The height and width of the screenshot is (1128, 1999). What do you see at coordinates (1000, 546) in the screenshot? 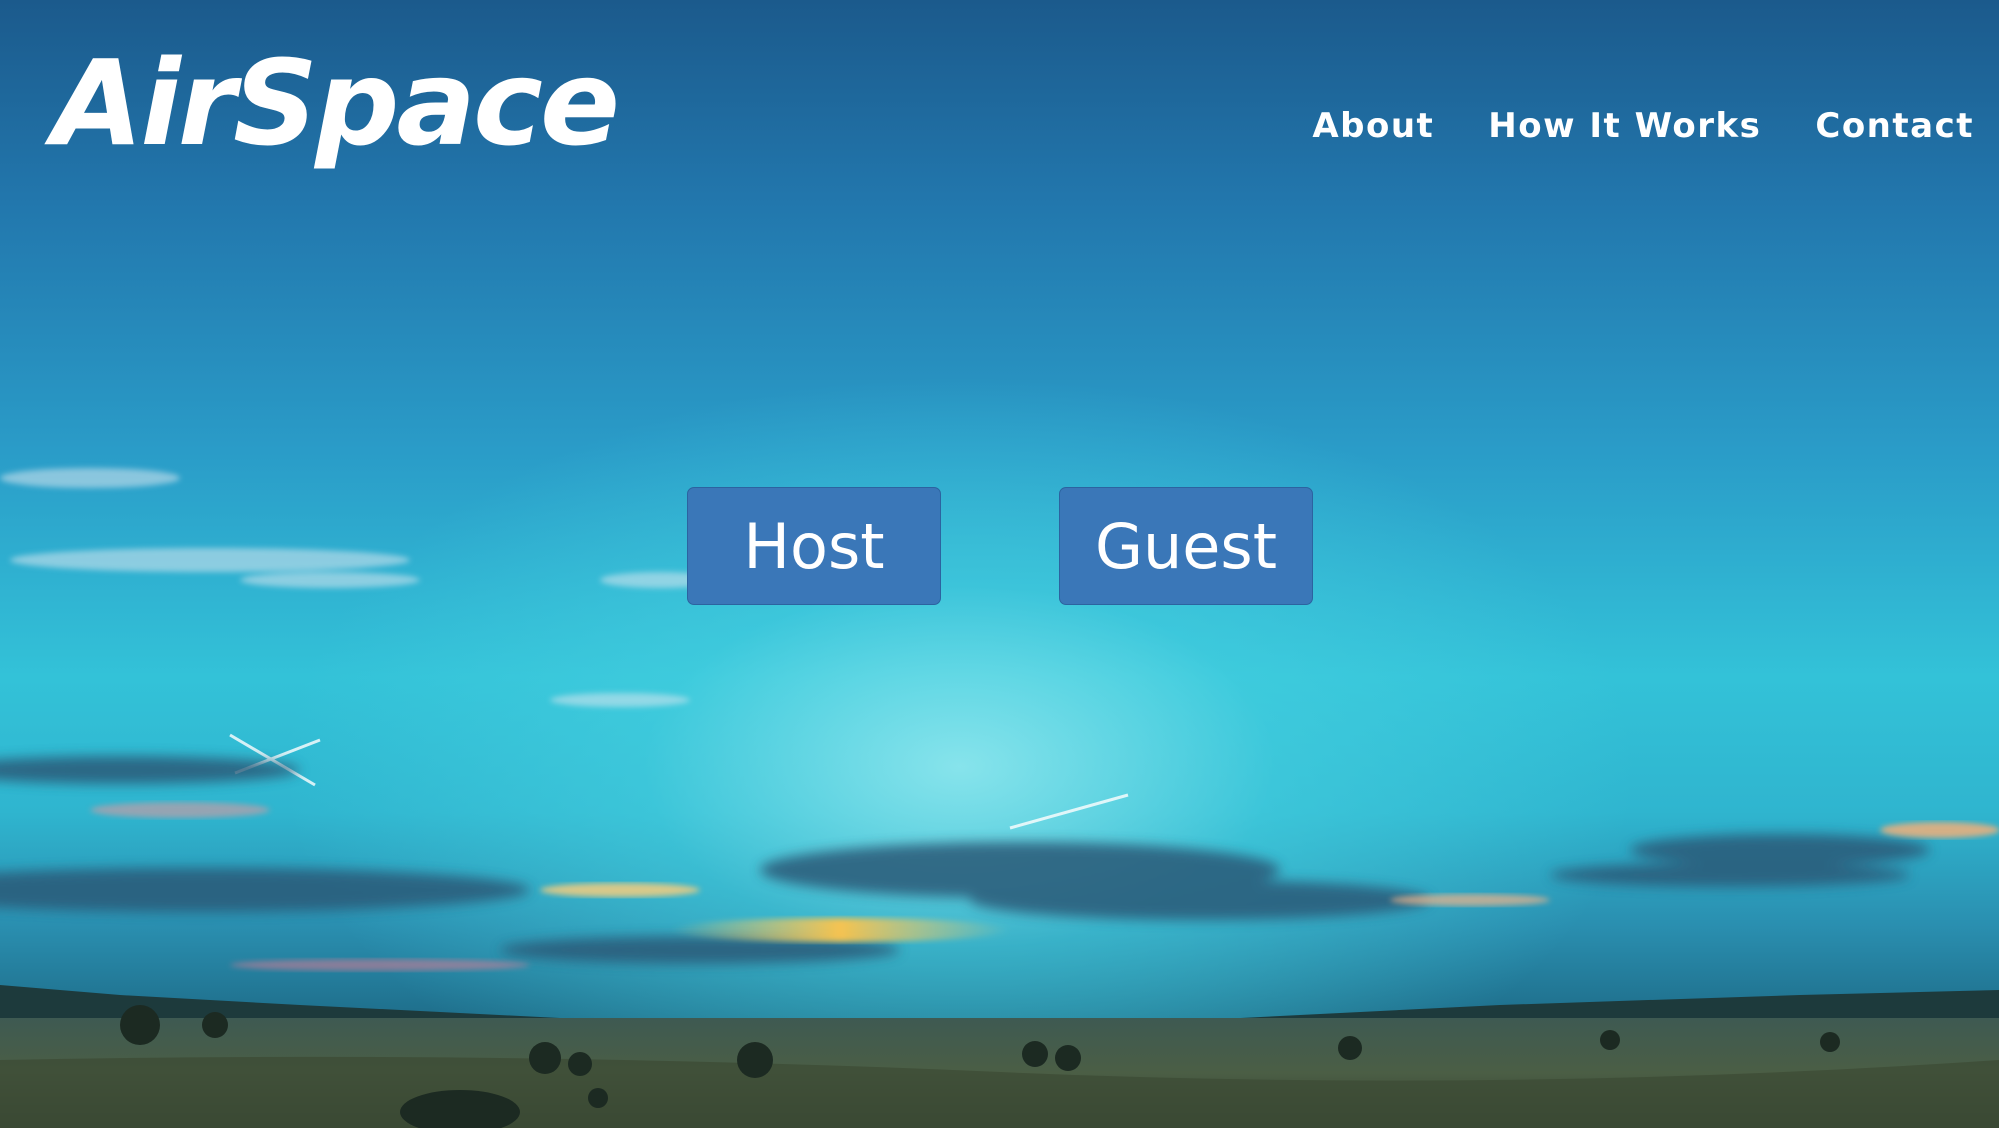
I see `role-choice-group: Host Guest` at bounding box center [1000, 546].